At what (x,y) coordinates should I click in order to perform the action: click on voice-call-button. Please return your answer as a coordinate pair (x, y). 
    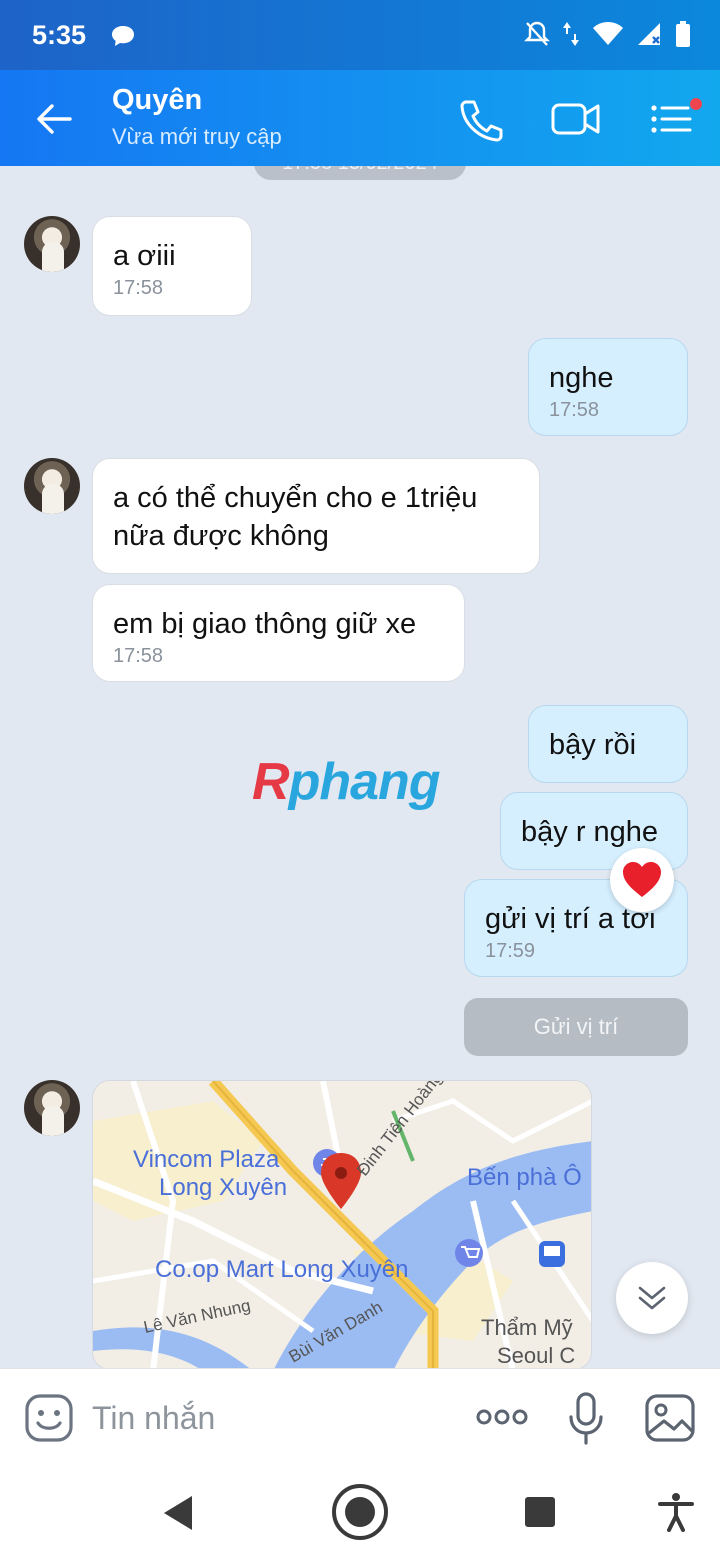
    Looking at the image, I should click on (480, 119).